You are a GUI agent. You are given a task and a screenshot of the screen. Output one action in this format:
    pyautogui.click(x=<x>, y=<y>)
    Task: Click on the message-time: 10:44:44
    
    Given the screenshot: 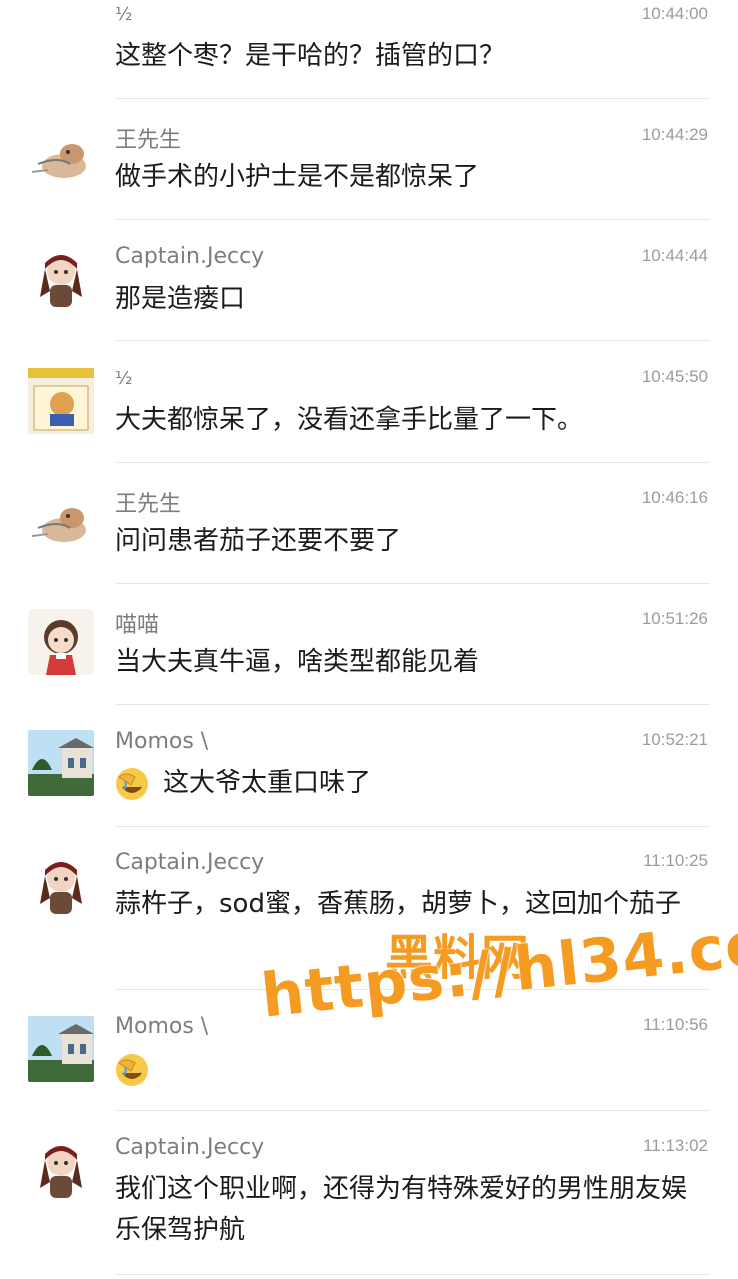 What is the action you would take?
    pyautogui.click(x=674, y=255)
    